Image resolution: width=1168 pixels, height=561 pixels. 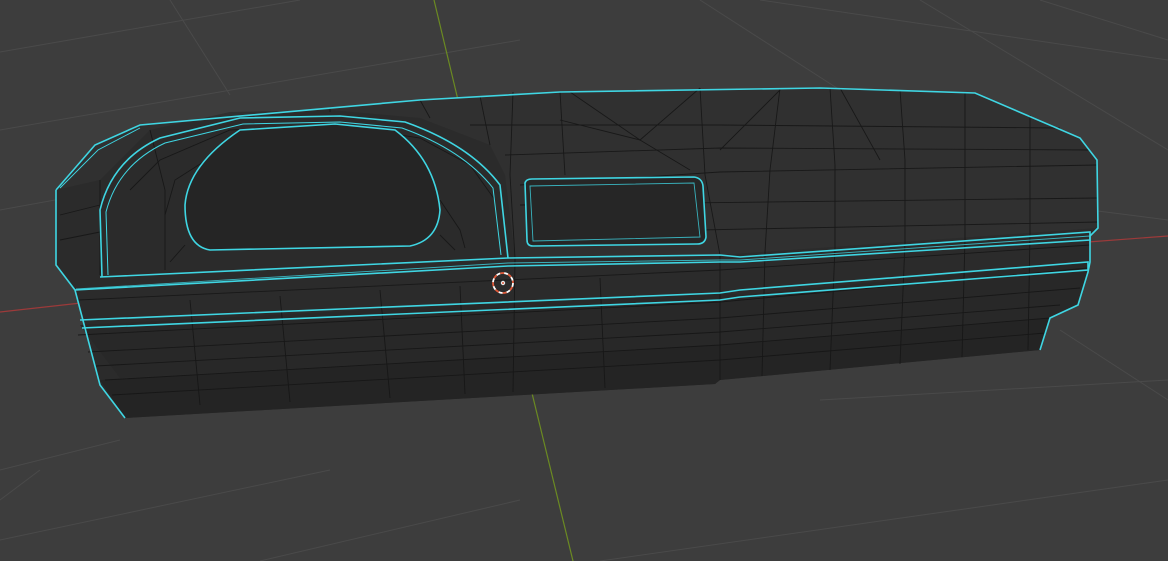 I want to click on y-axis-line-bottom, so click(x=551, y=472).